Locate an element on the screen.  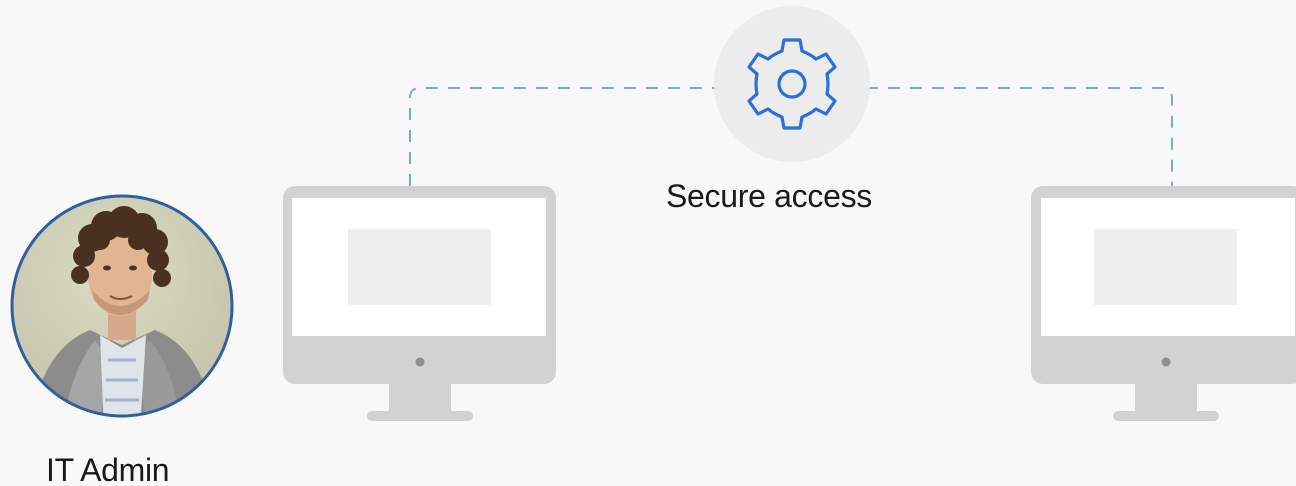
computer-left is located at coordinates (419, 303).